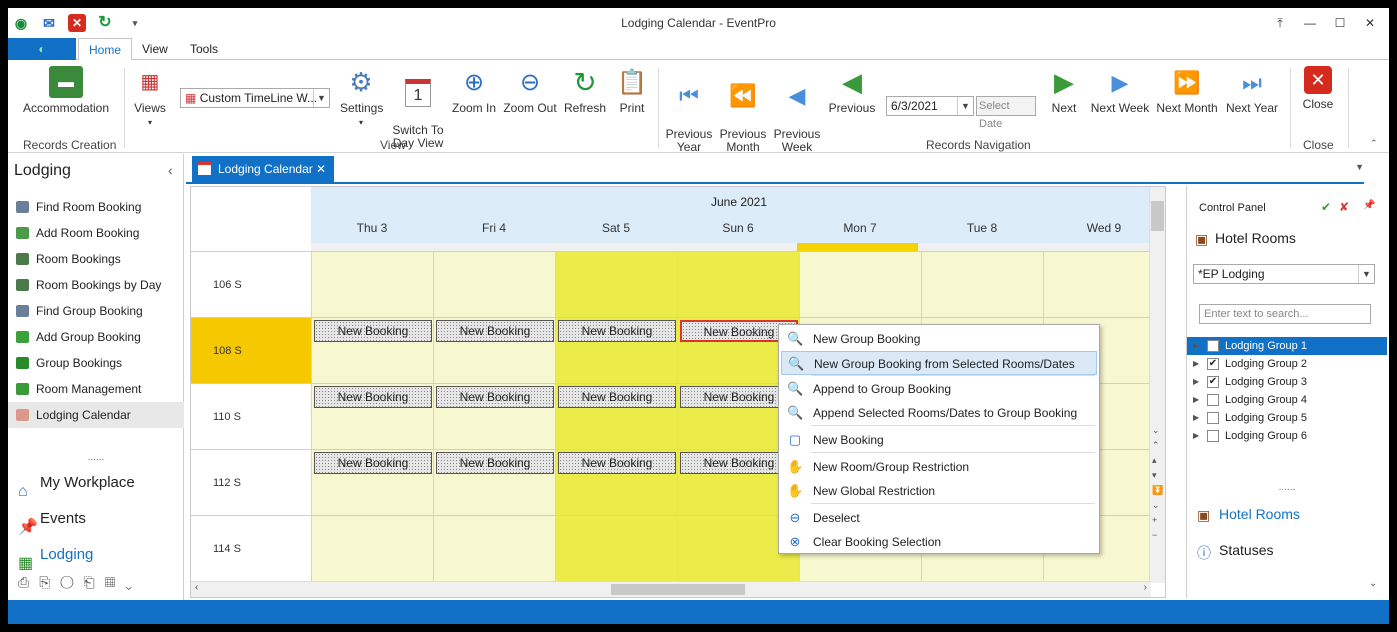  Describe the element at coordinates (852, 90) in the screenshot. I see `previous-button: ◀ Previous` at that location.